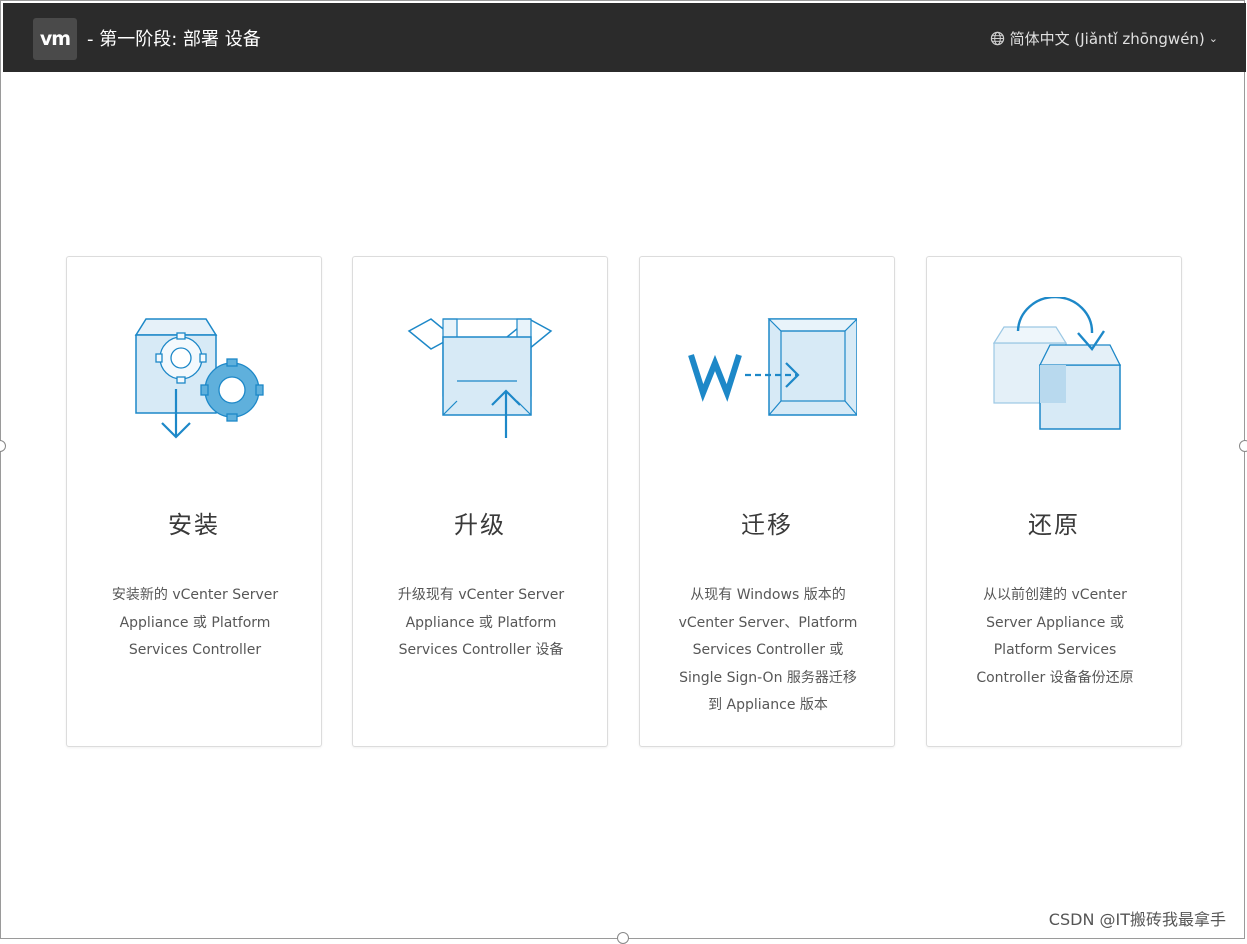 Image resolution: width=1247 pixels, height=944 pixels. I want to click on language-selector: 简体中文 (Jiǎntǐ zhōngwén) ⌄, so click(1104, 38).